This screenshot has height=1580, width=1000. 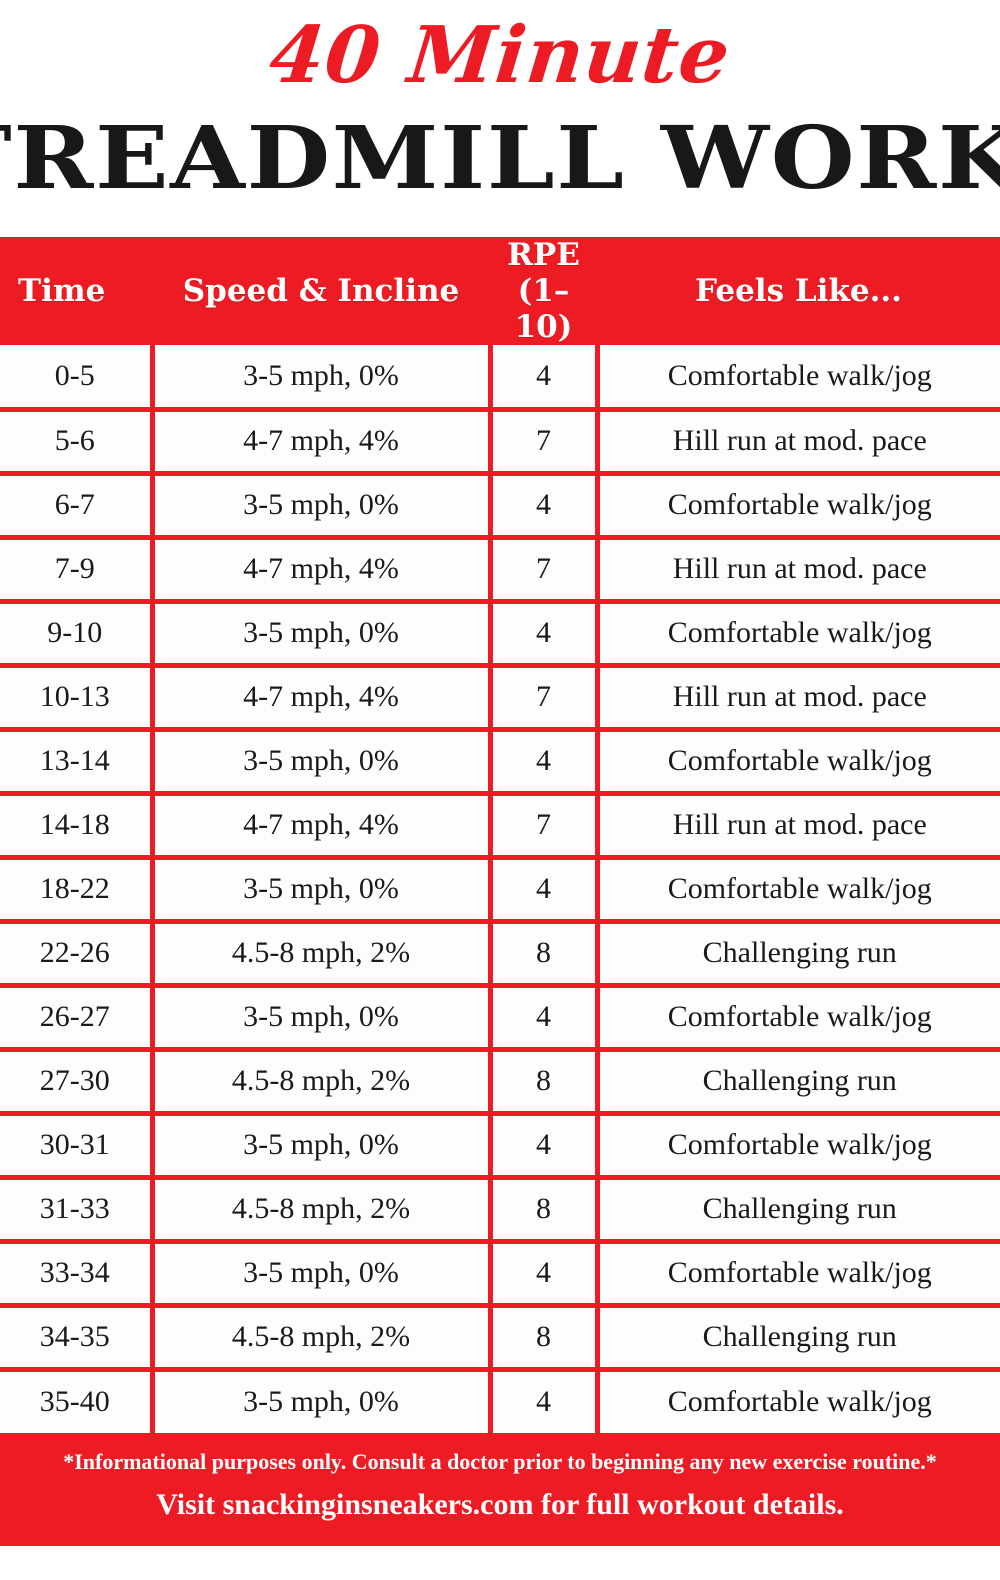 I want to click on cell-time: 0-5, so click(x=77, y=377).